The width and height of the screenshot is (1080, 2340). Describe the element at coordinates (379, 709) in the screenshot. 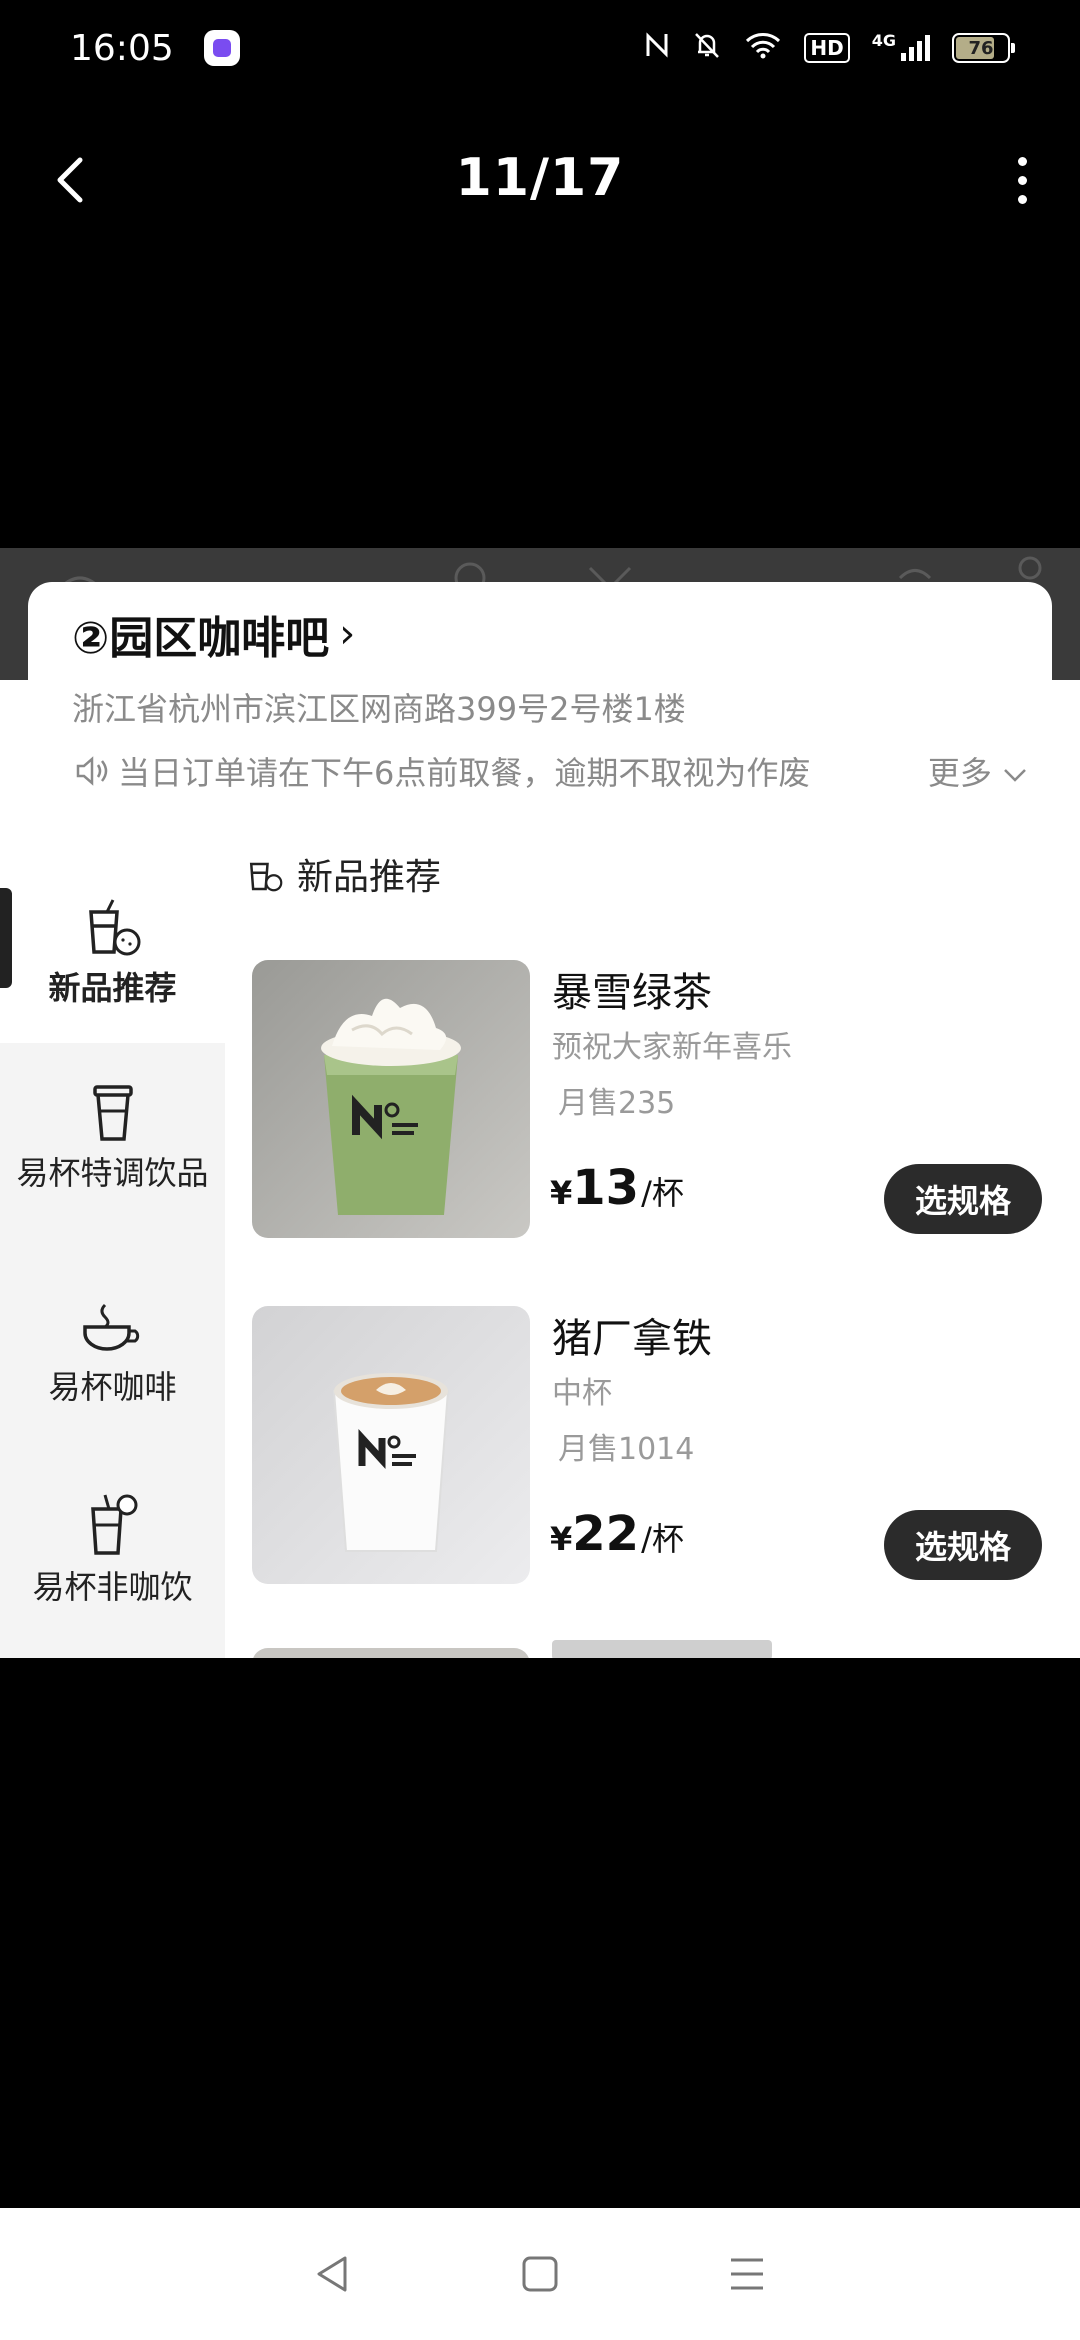

I see `shop-address: 浙江省杭州市滨江区网商路399号2号楼1楼` at that location.